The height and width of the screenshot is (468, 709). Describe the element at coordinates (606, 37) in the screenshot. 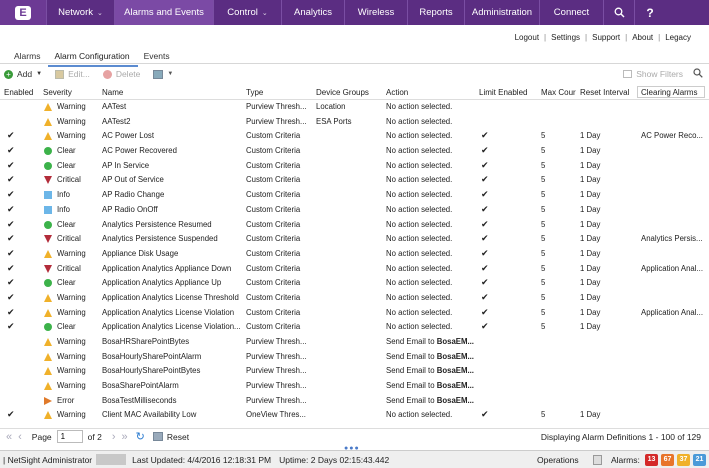

I see `link-support: Support` at that location.